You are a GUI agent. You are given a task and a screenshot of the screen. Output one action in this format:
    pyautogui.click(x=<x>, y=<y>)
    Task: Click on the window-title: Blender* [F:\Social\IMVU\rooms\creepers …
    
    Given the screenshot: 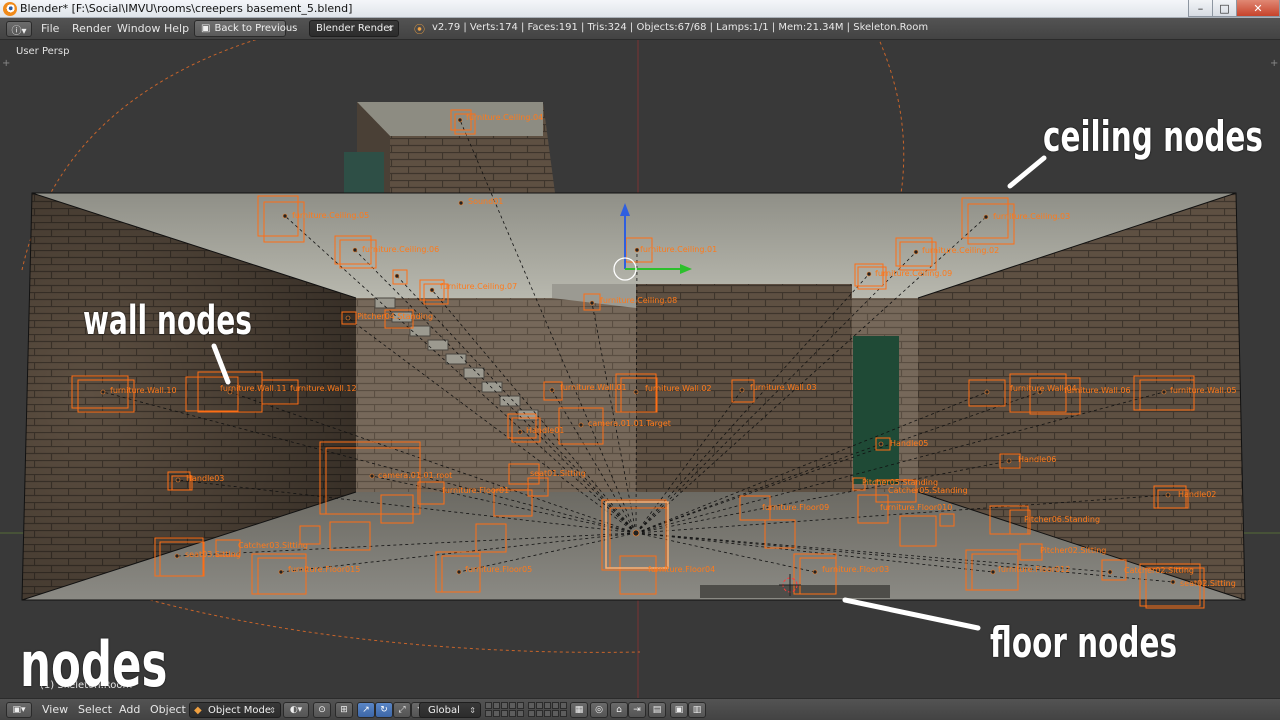 What is the action you would take?
    pyautogui.click(x=186, y=8)
    